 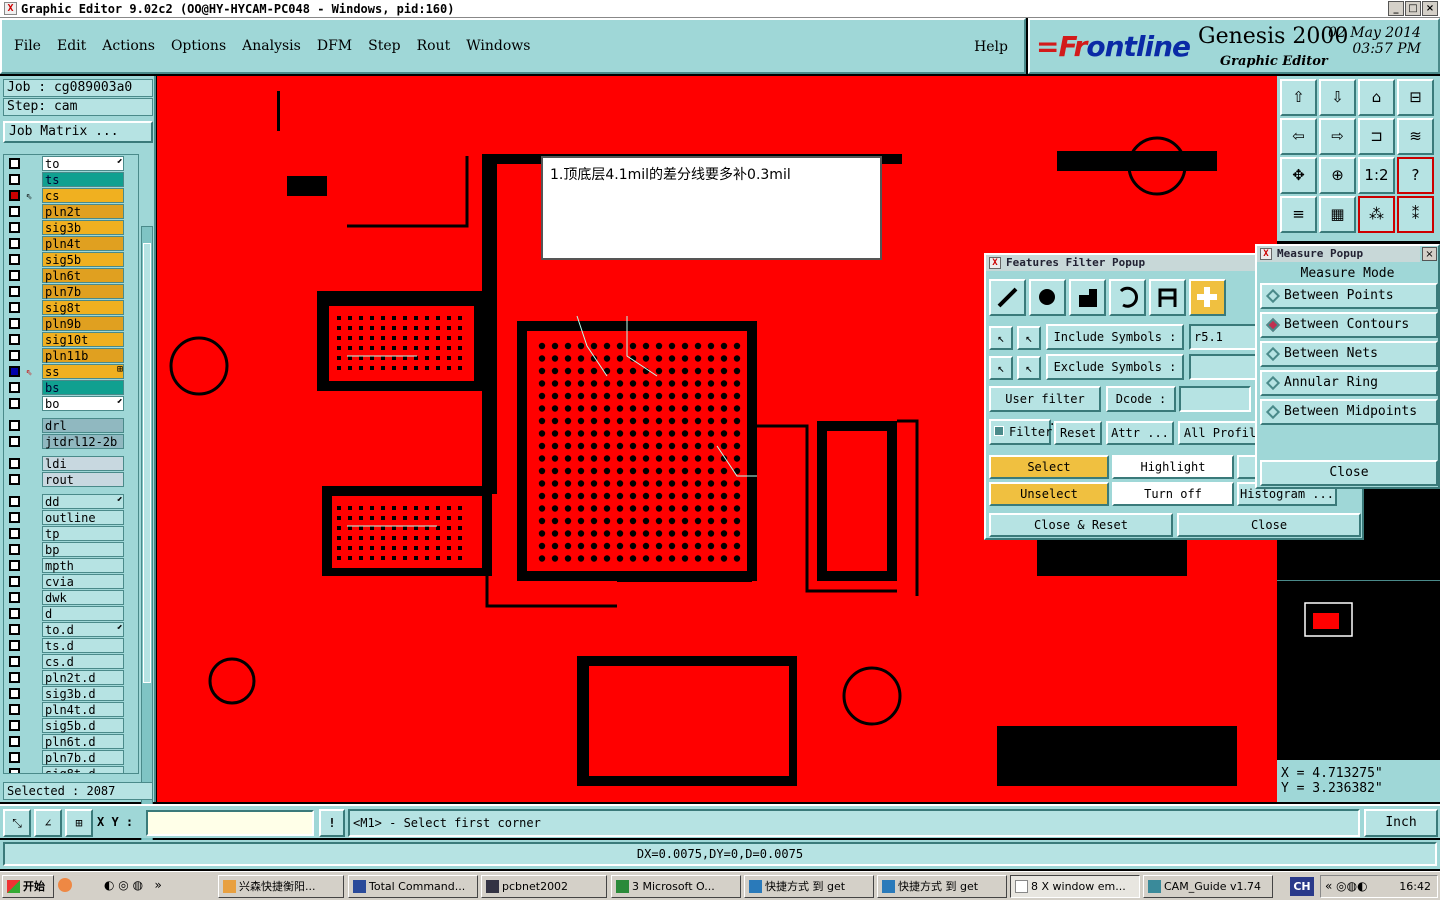 I want to click on layer-name: to, so click(x=83, y=163).